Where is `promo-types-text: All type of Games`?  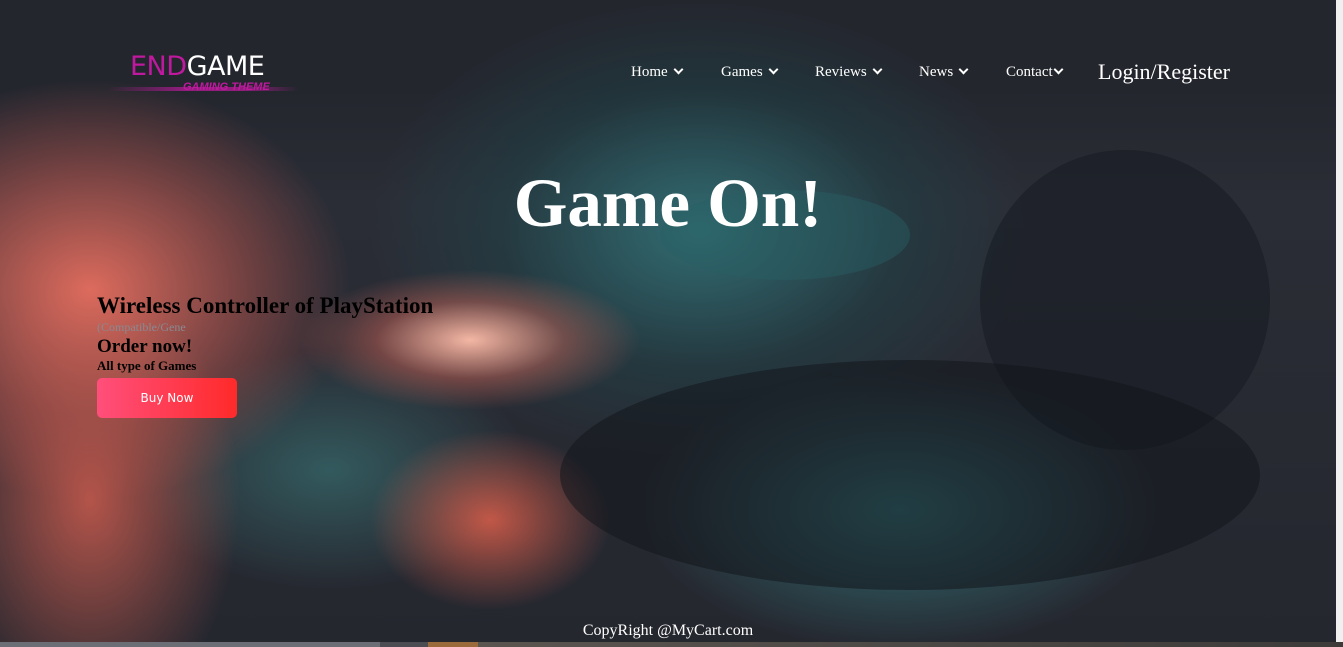 promo-types-text: All type of Games is located at coordinates (147, 365).